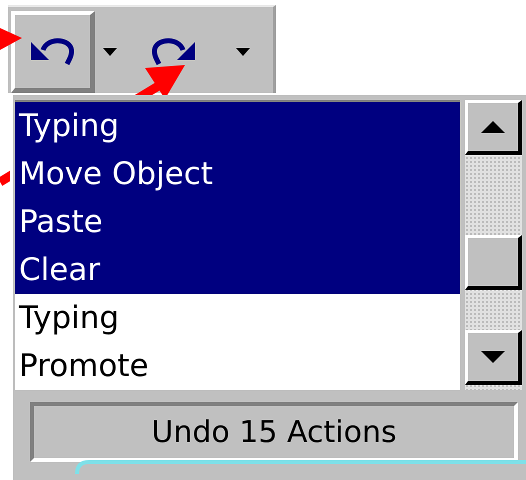  I want to click on annotation-arrow, so click(11, 39).